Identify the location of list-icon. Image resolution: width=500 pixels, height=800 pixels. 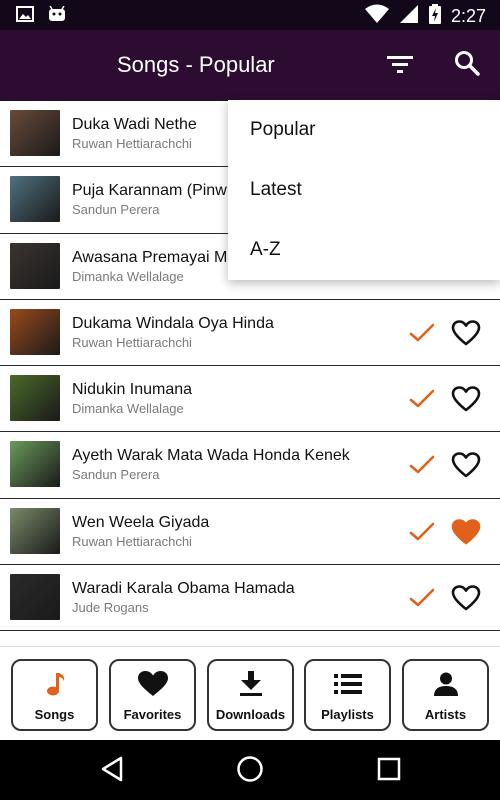
(347, 686).